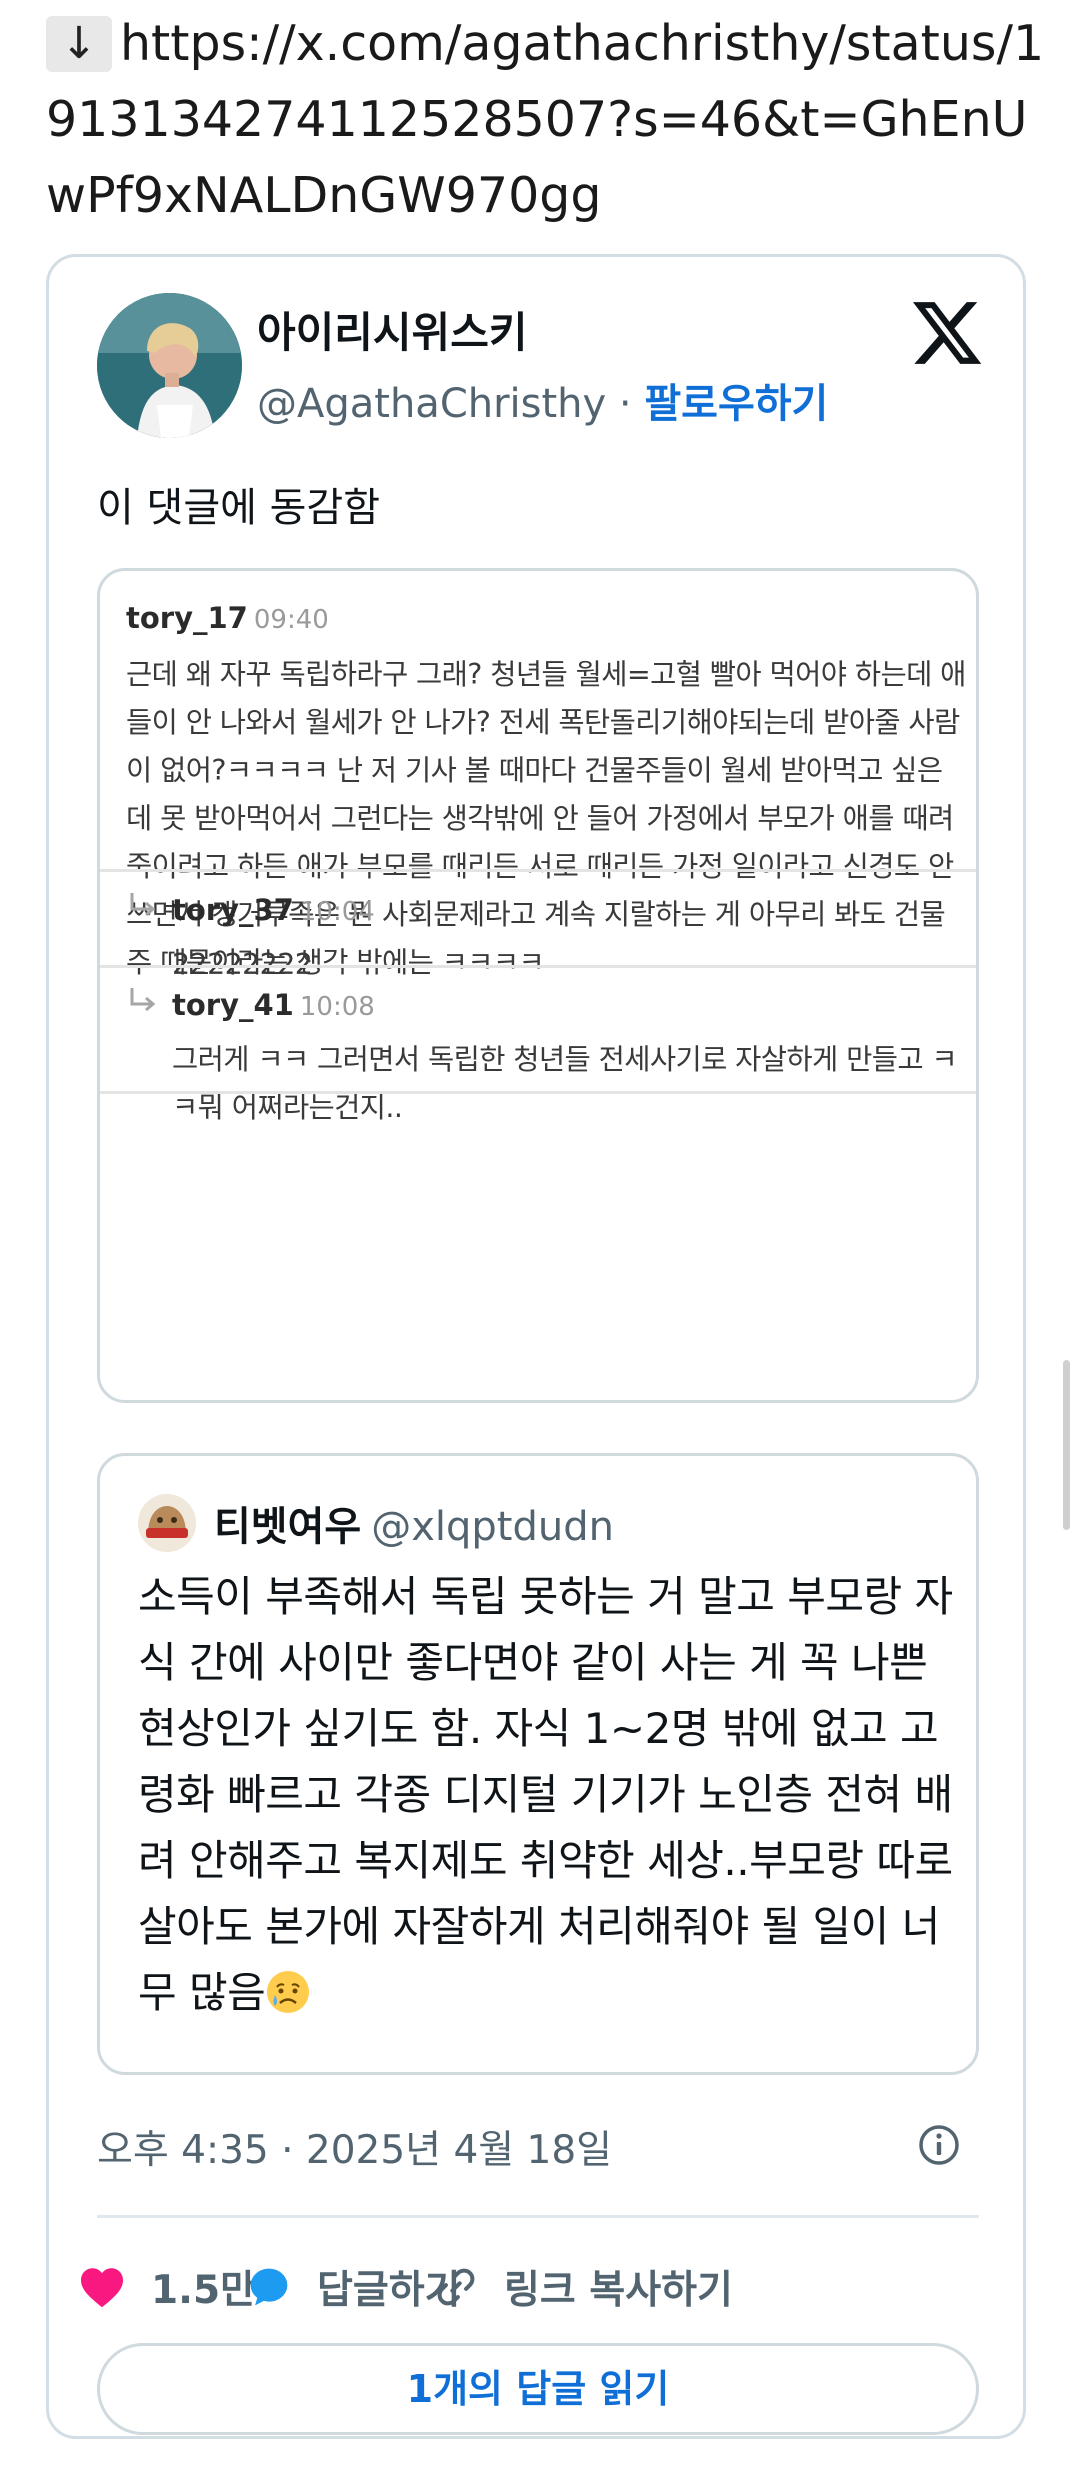 The image size is (1079, 2492). I want to click on copy-link-button: 링크 복사하기, so click(583, 2287).